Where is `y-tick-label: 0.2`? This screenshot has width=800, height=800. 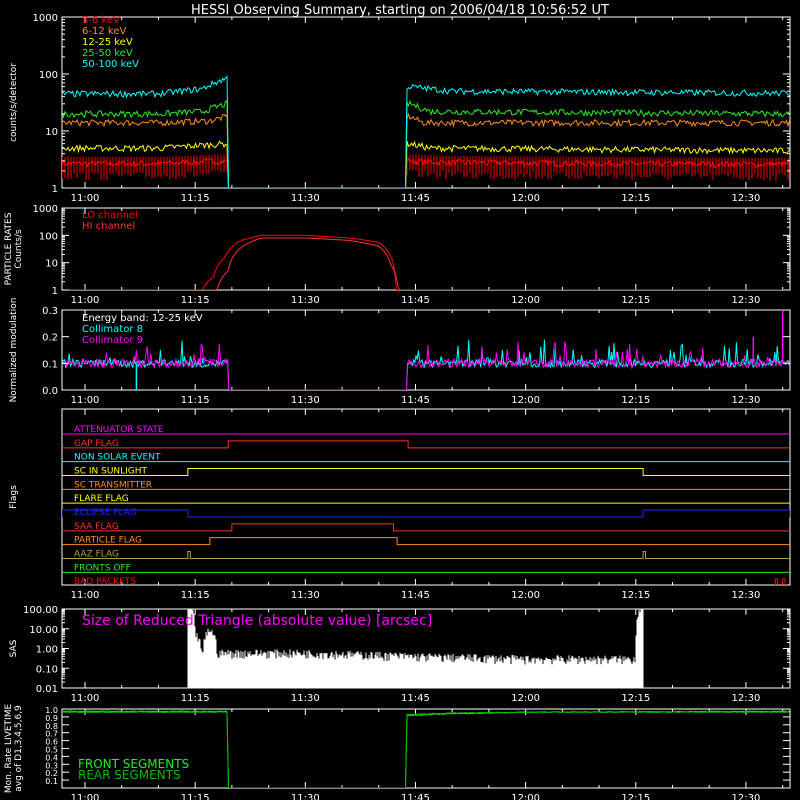 y-tick-label: 0.2 is located at coordinates (51, 773).